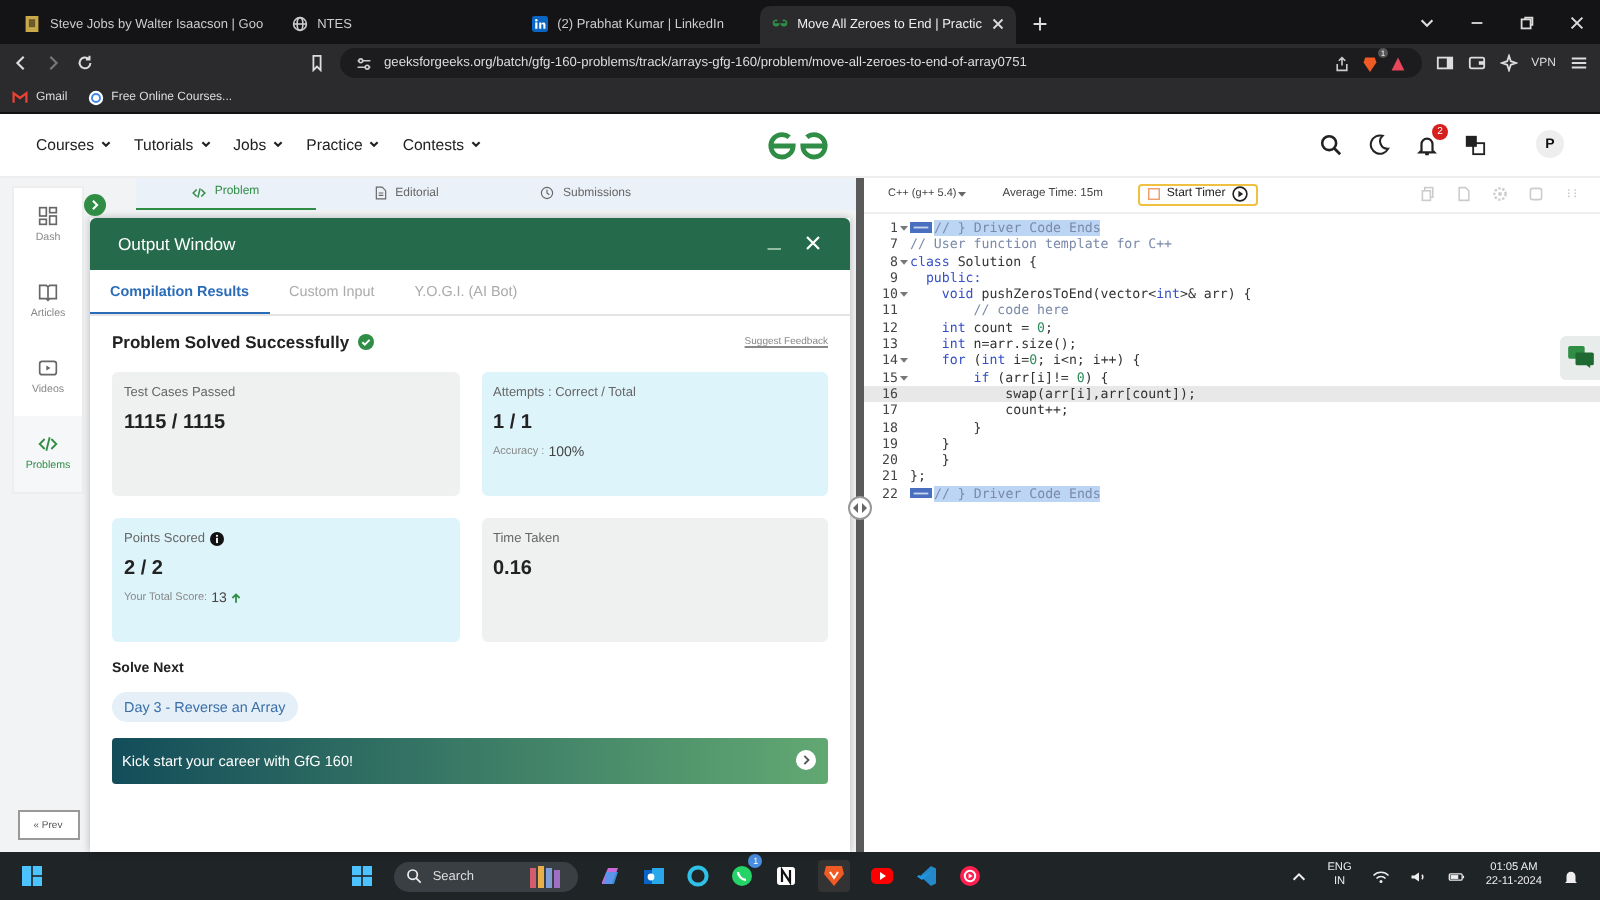 This screenshot has width=1600, height=900. I want to click on square-icon, so click(1154, 194).